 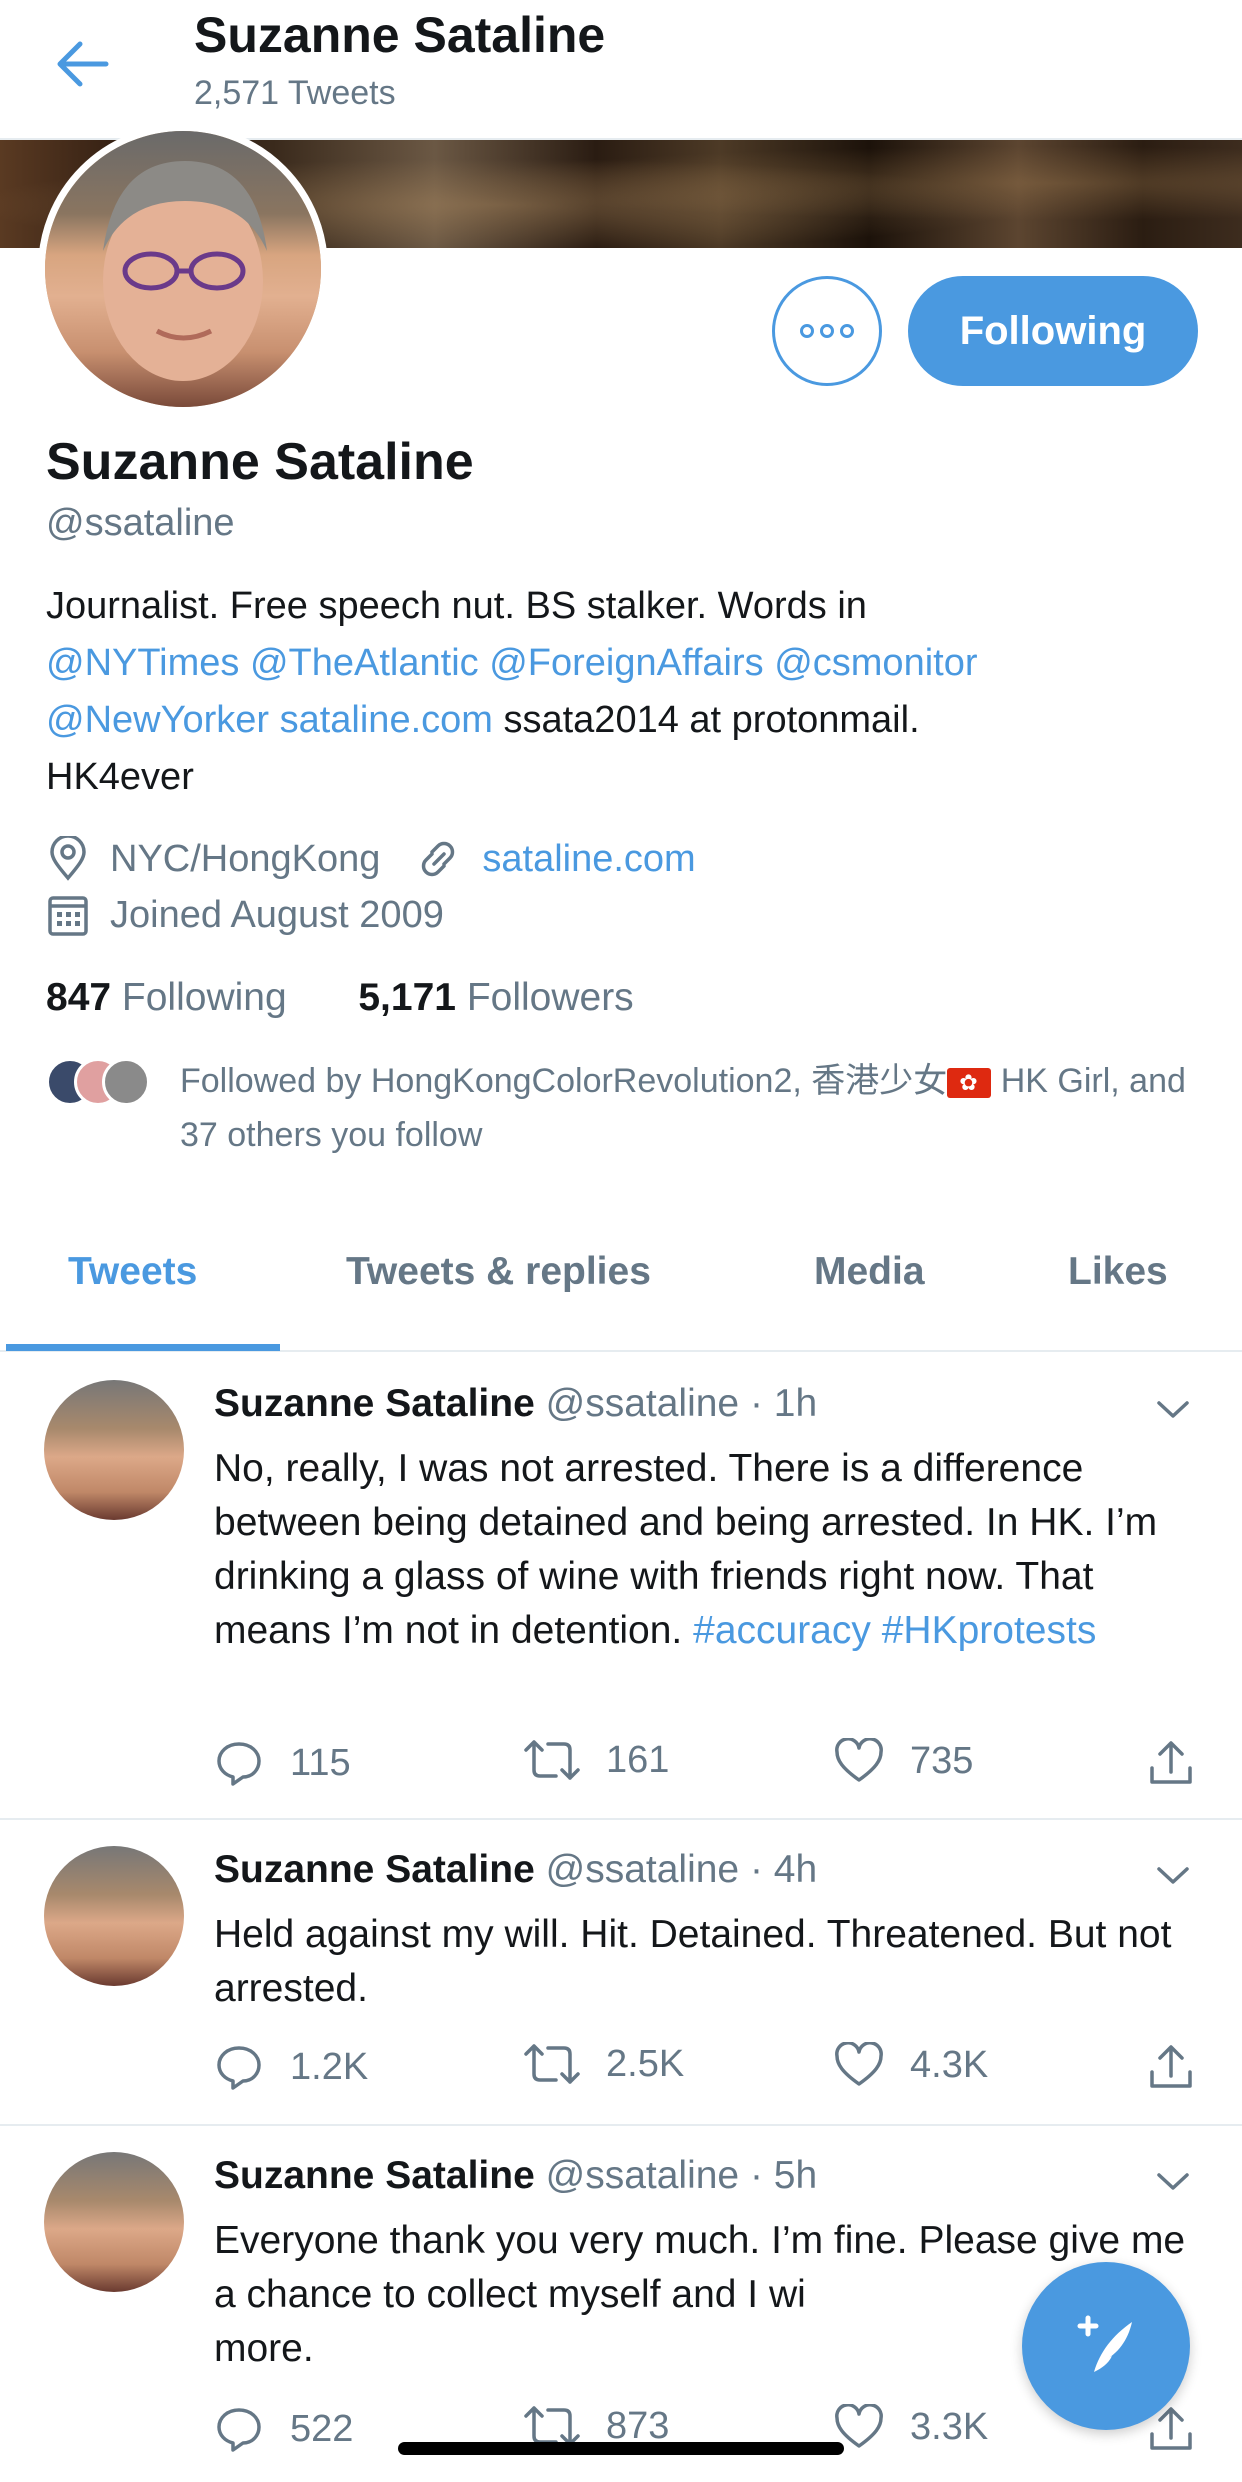 What do you see at coordinates (795, 2175) in the screenshot?
I see `tweet-time: 5h` at bounding box center [795, 2175].